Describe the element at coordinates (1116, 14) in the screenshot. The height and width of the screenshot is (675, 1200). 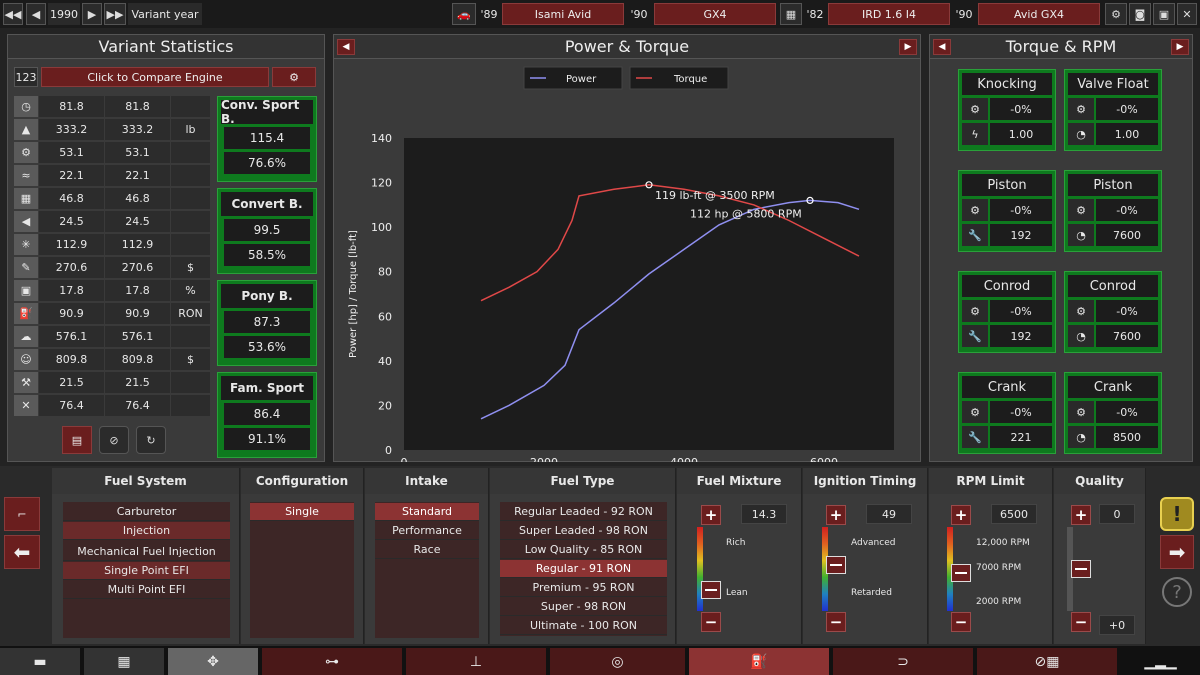
I see `settings-button: ⚙` at that location.